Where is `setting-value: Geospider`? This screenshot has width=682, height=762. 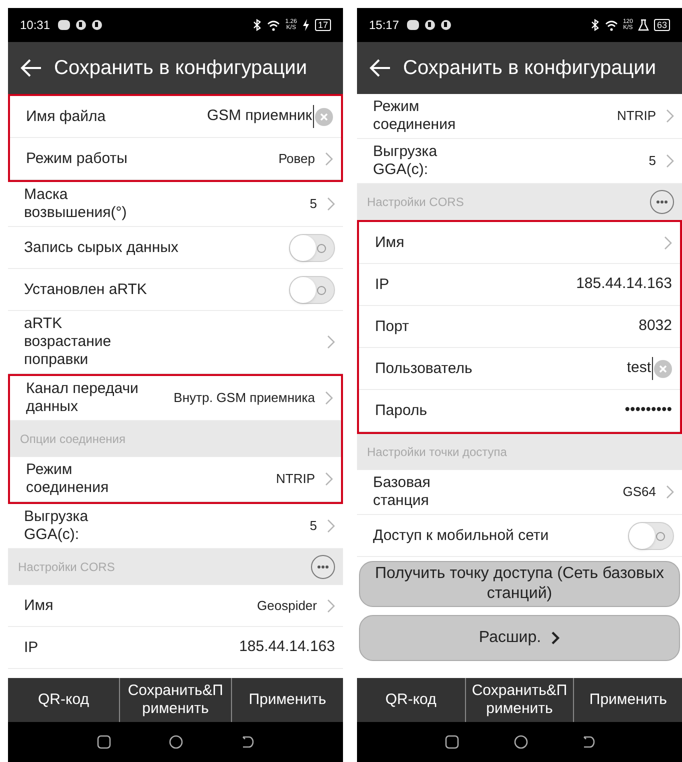 setting-value: Geospider is located at coordinates (287, 606).